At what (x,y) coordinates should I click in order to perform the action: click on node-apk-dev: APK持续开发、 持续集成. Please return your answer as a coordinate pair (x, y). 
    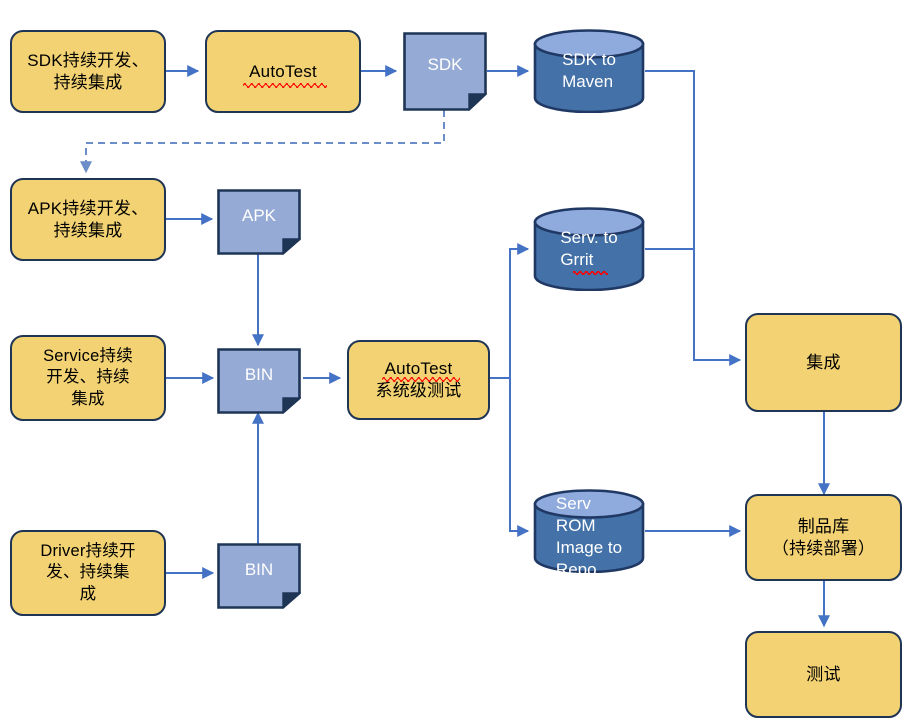
    Looking at the image, I should click on (88, 219).